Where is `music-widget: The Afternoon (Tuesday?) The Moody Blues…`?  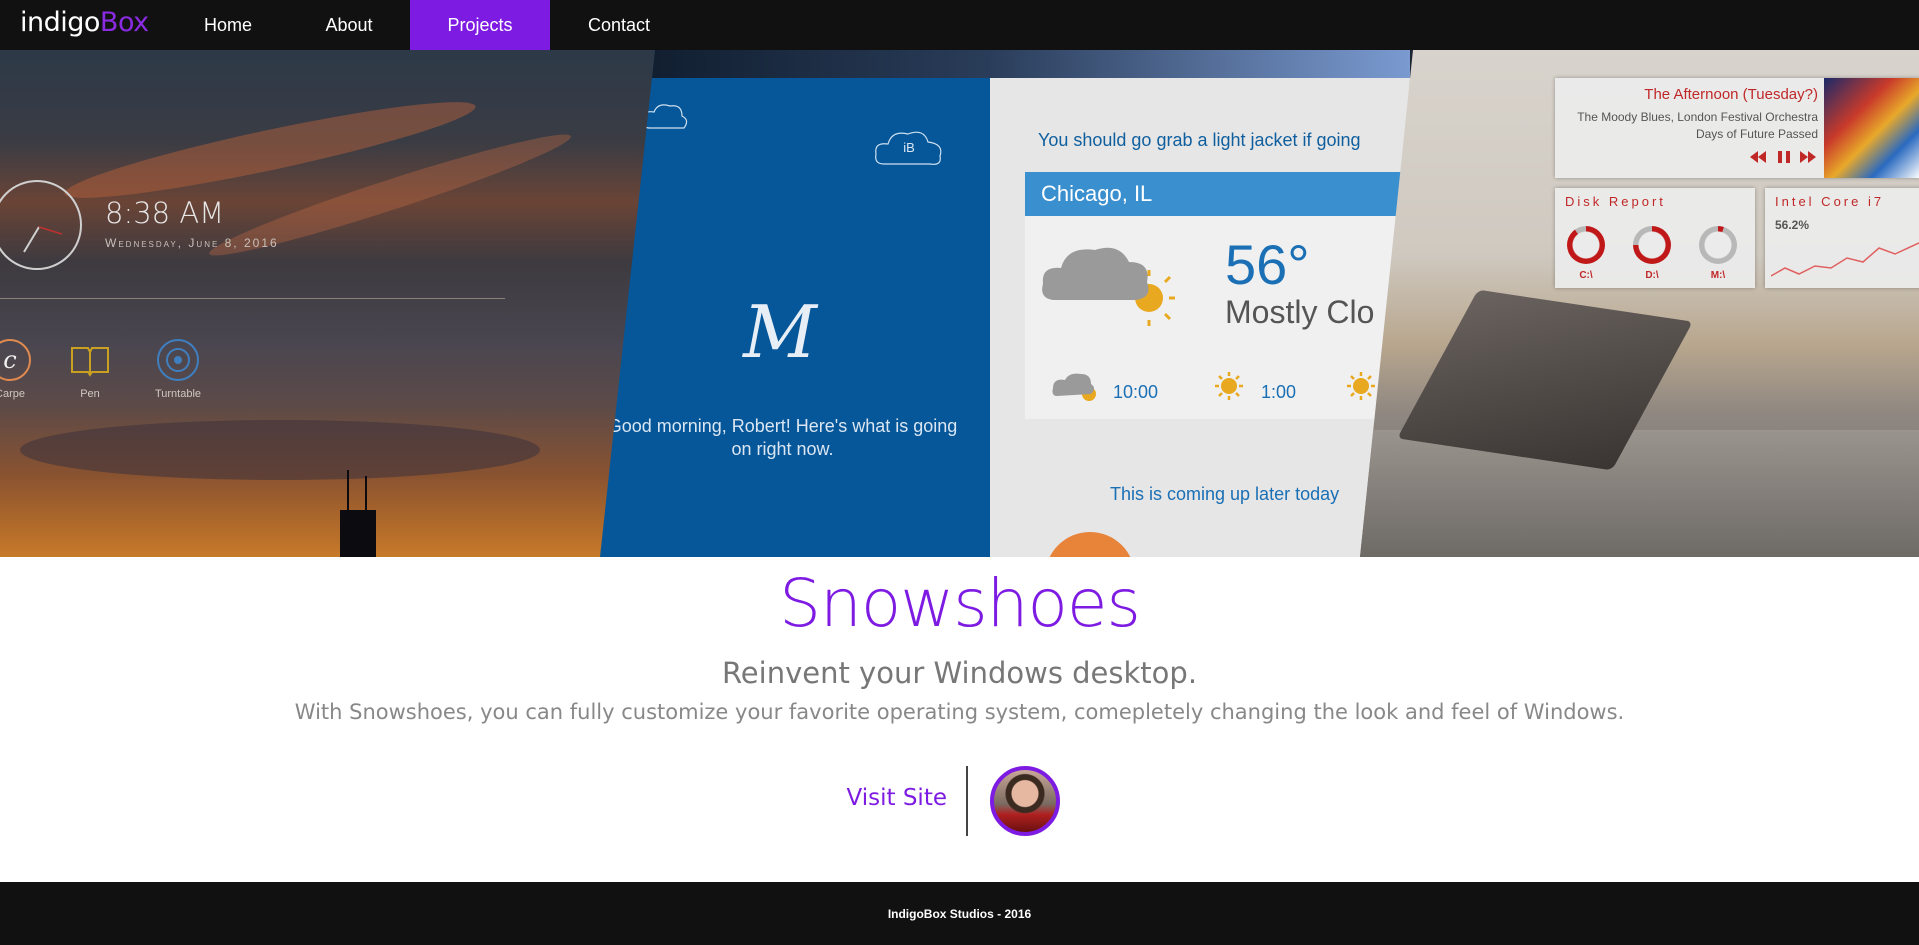
music-widget: The Afternoon (Tuesday?) The Moody Blues… is located at coordinates (1737, 128).